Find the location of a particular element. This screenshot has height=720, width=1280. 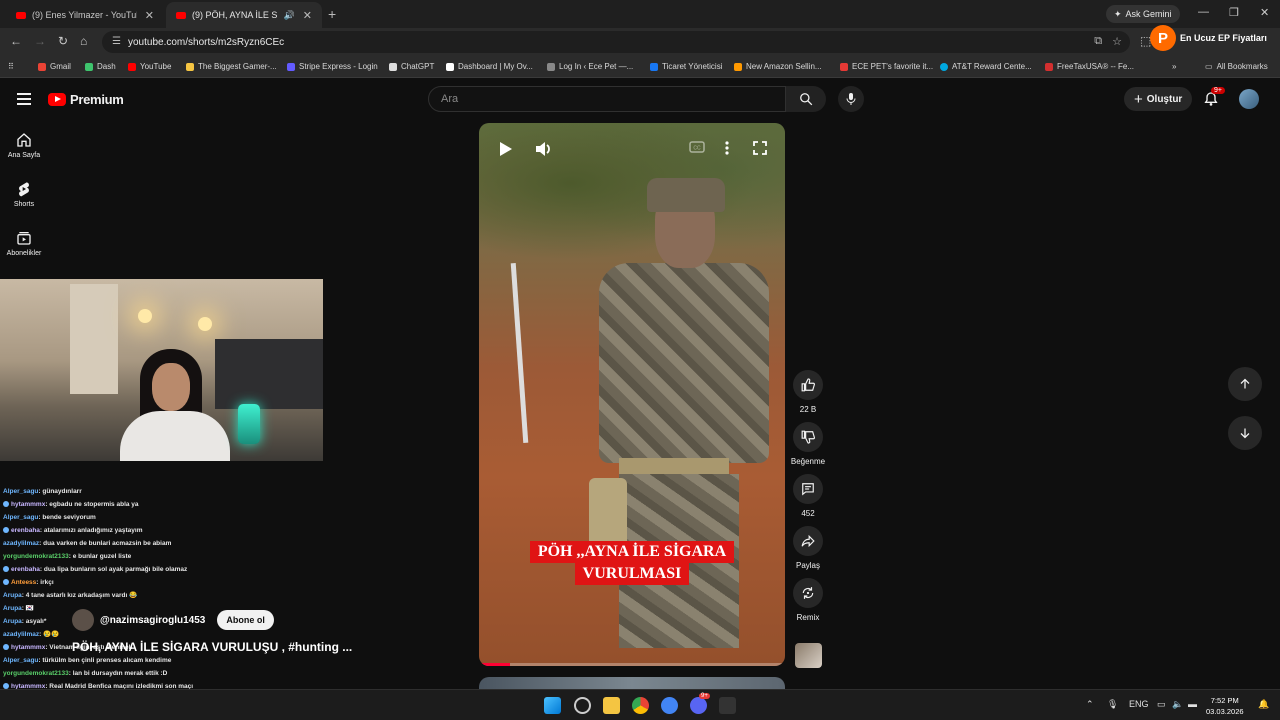

sidebar-item-home: Ana Sayfa is located at coordinates (24, 145).